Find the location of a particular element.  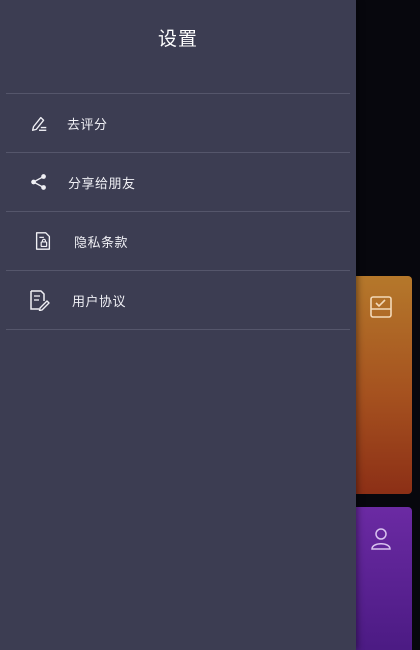

background-card-purple is located at coordinates (381, 578).